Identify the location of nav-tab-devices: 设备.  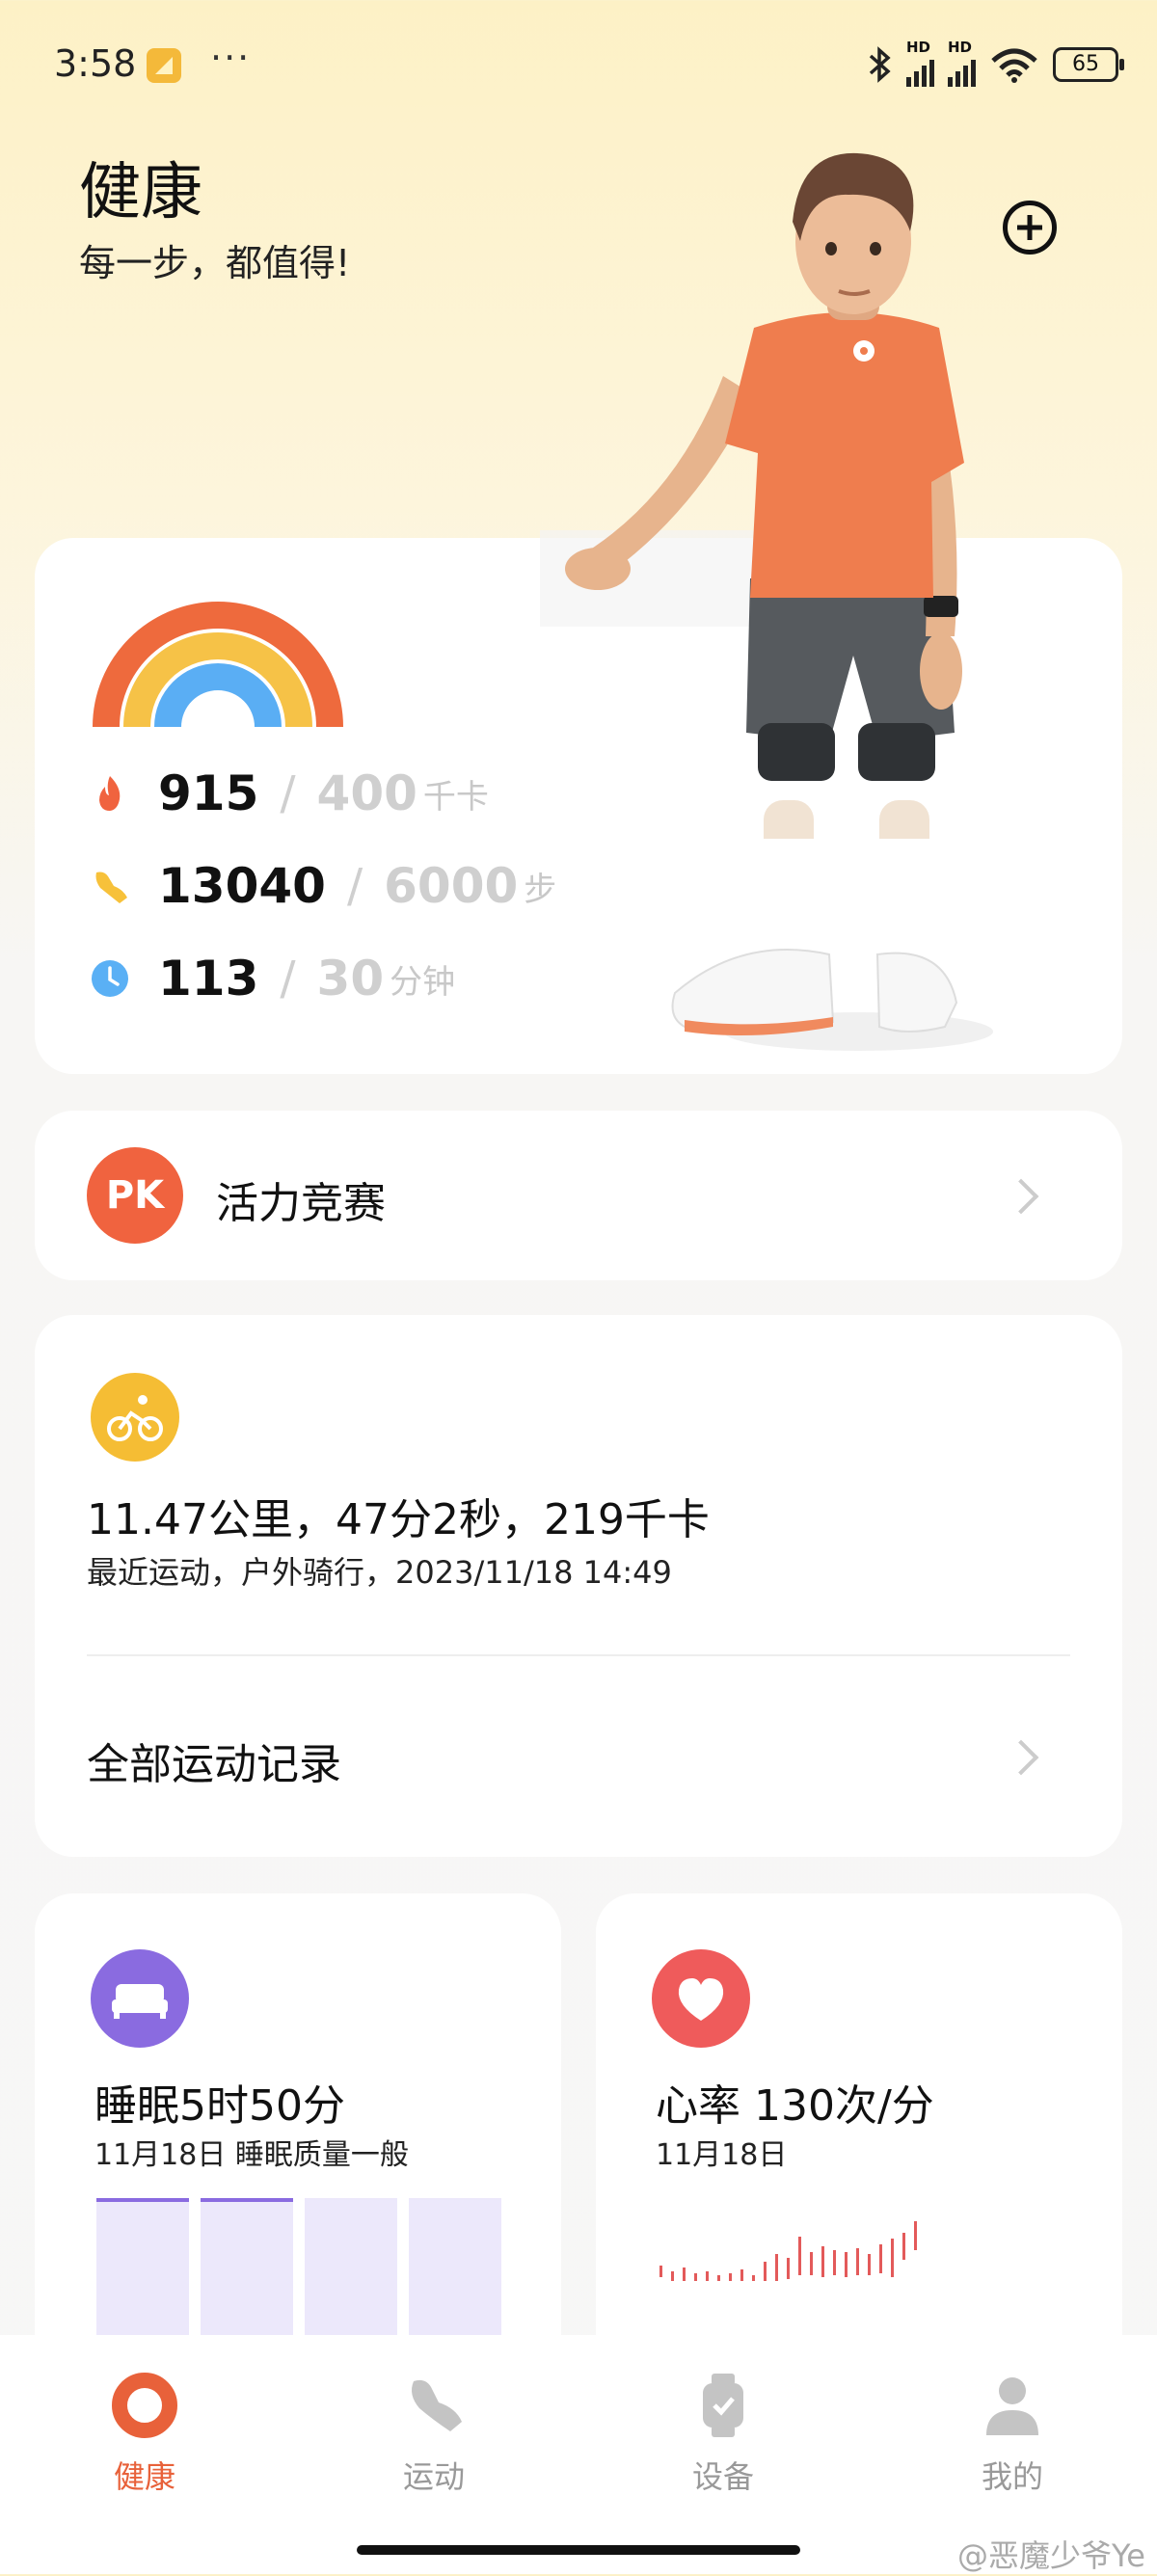
(723, 2434).